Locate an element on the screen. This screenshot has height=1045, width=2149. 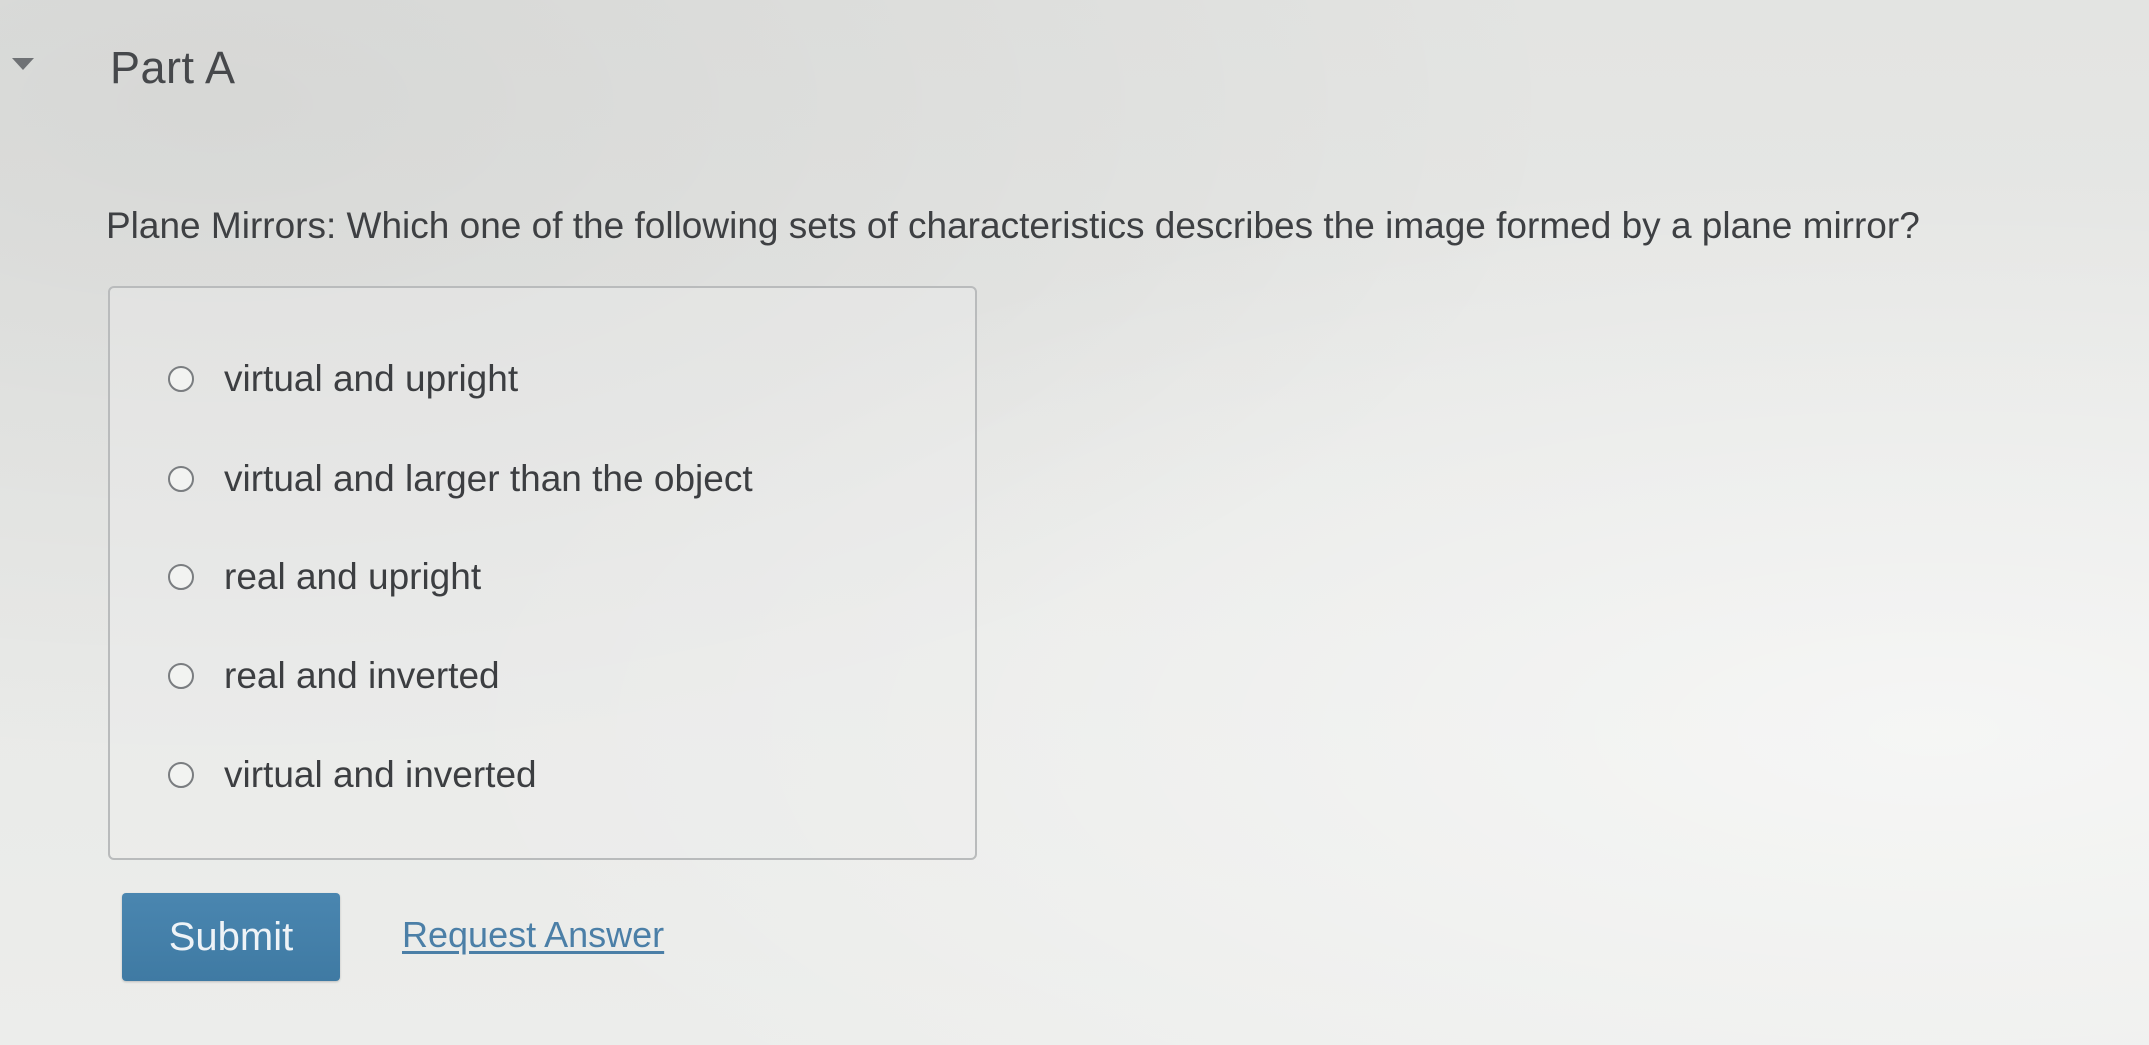
option-label: virtual and larger than the object is located at coordinates (488, 478).